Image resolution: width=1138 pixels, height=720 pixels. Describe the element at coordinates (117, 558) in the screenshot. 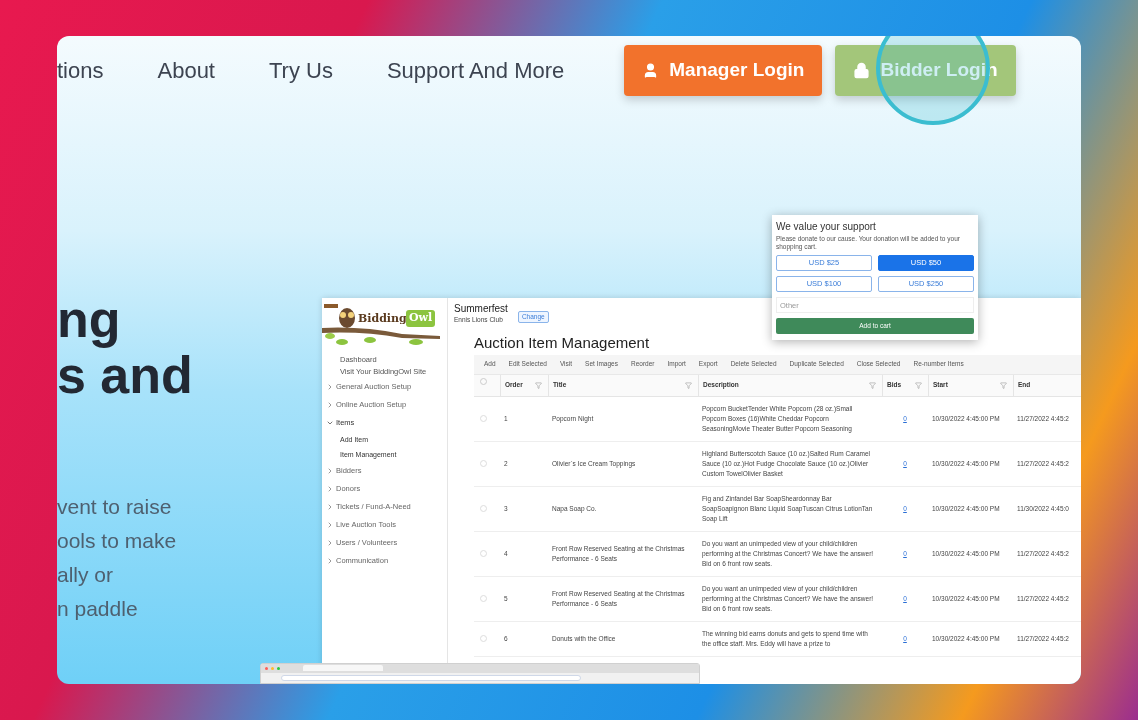

I see `hero-paragraph: vent to raise ools to make ally or n paddle` at that location.